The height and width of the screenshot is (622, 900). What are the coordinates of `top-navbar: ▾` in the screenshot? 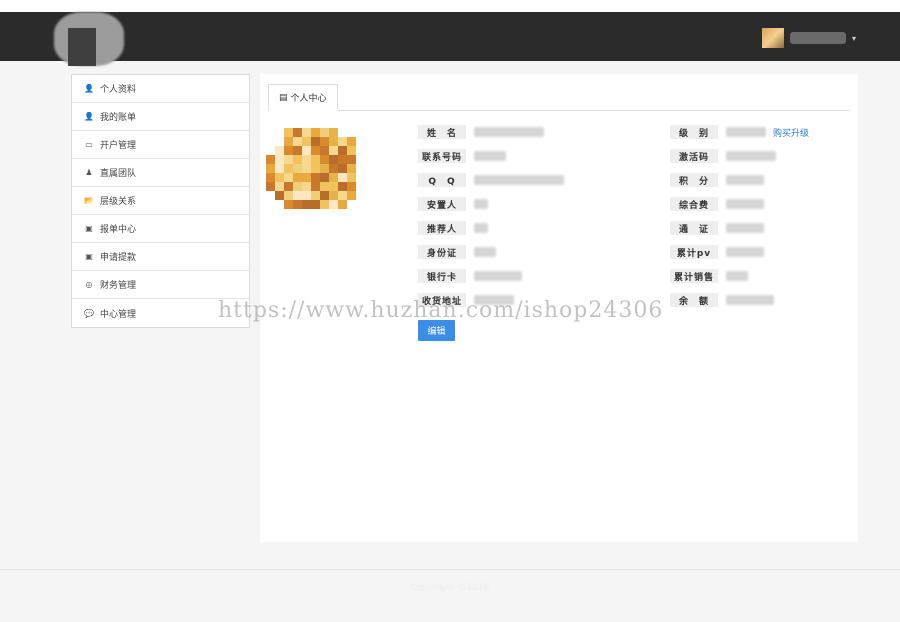 It's located at (450, 39).